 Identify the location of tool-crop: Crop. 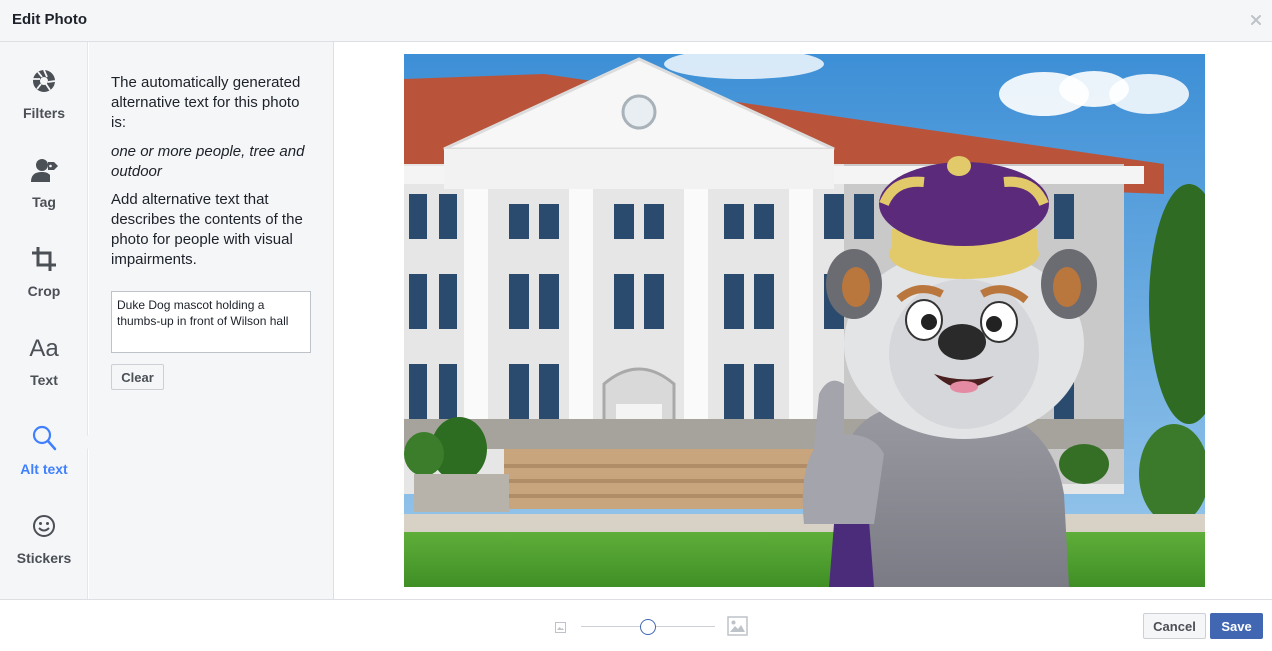
(44, 285).